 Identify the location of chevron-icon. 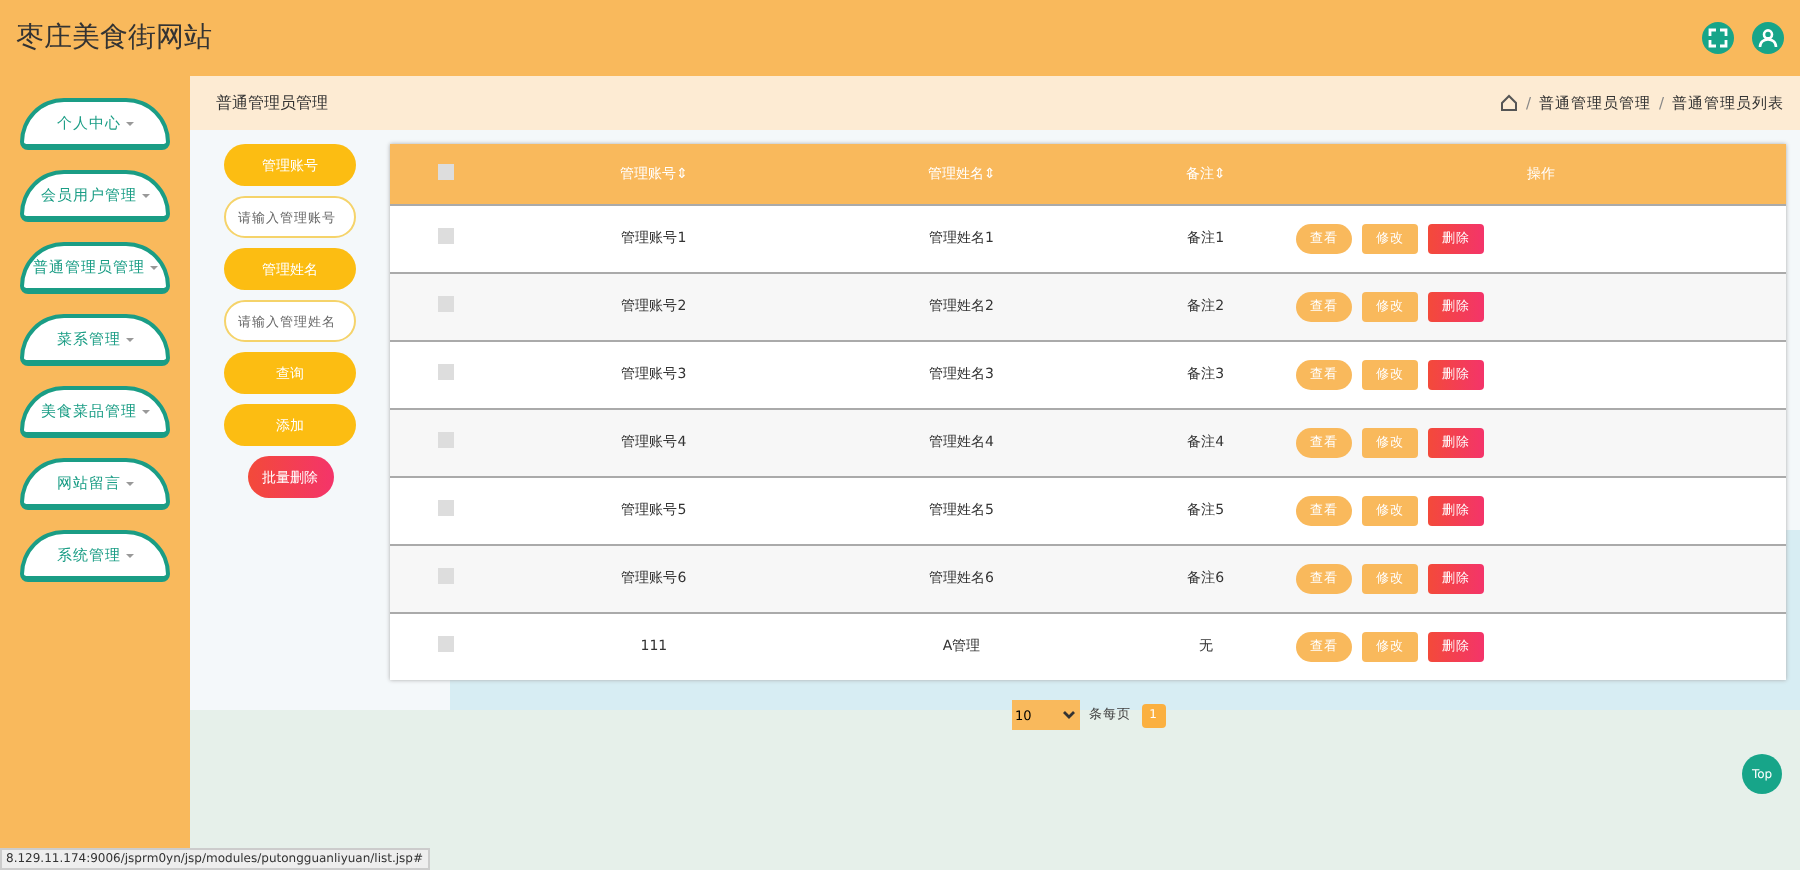
(1068, 715).